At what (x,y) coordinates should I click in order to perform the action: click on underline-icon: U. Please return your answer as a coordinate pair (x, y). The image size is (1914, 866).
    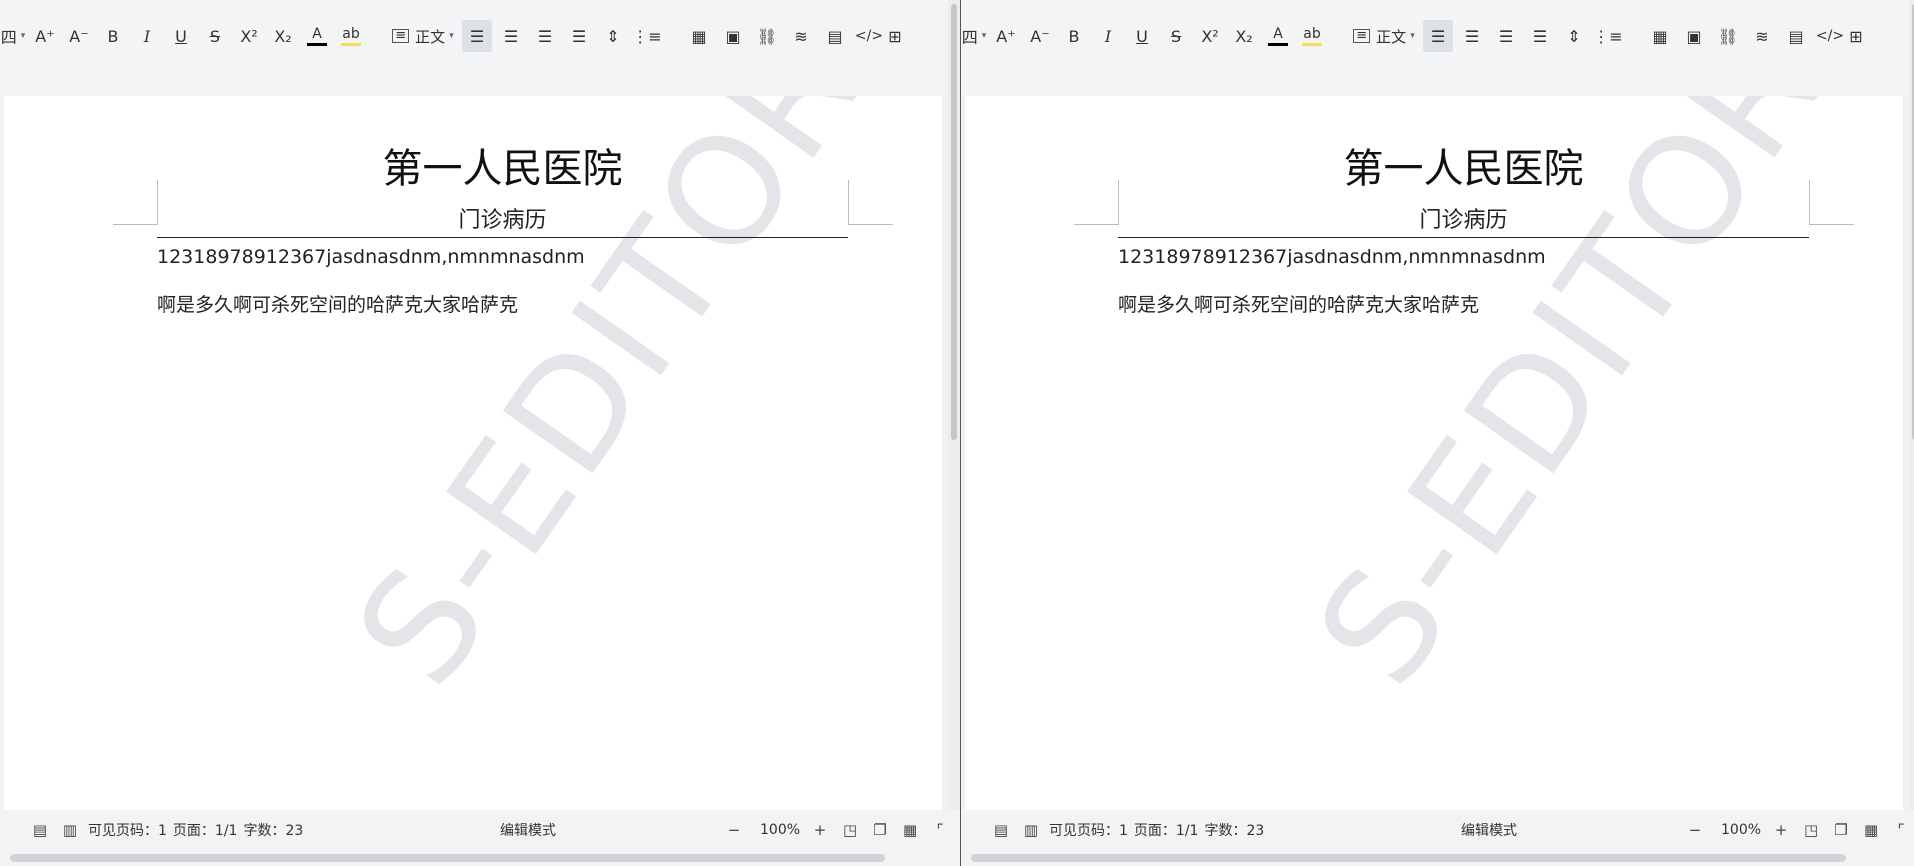
    Looking at the image, I should click on (1142, 36).